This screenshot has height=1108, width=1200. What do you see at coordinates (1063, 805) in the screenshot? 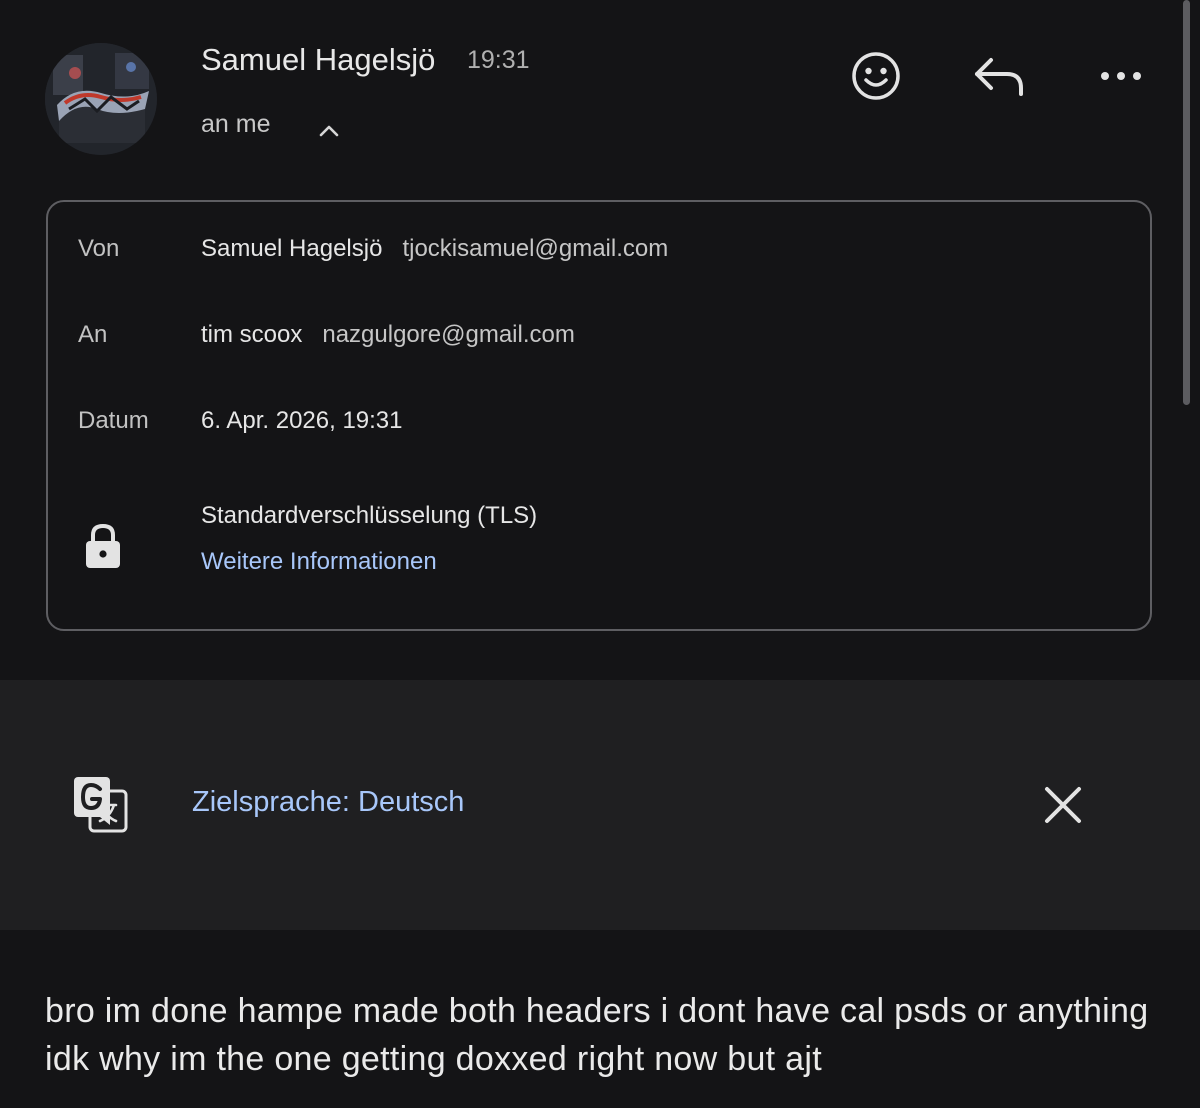
I see `close-icon` at bounding box center [1063, 805].